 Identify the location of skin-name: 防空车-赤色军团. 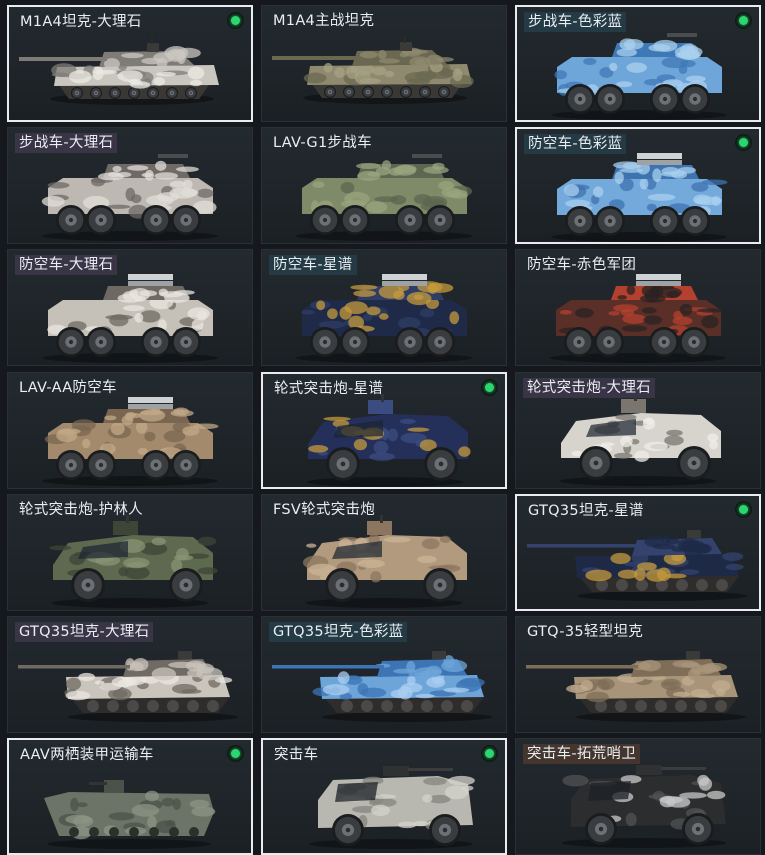
(582, 265).